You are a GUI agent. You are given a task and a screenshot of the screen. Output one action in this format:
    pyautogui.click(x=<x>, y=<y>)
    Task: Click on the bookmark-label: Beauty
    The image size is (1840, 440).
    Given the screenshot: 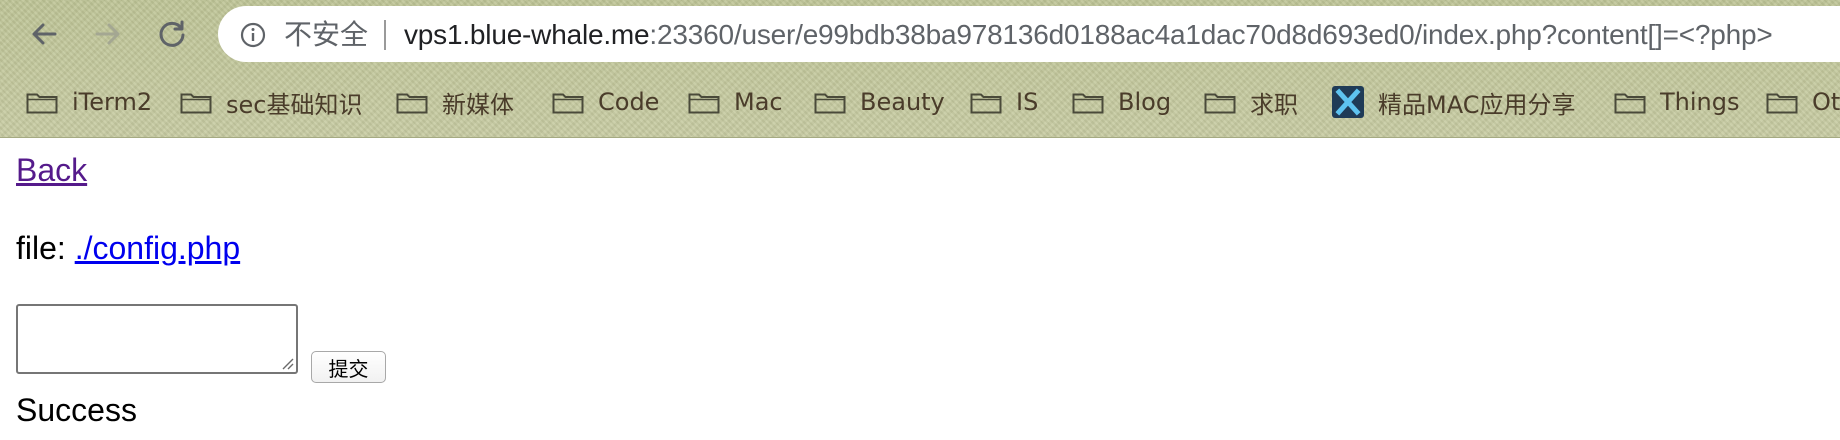 What is the action you would take?
    pyautogui.click(x=902, y=102)
    